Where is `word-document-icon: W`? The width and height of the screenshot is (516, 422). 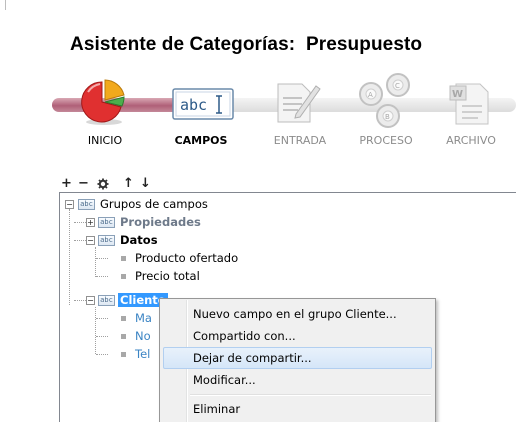 word-document-icon: W is located at coordinates (470, 105).